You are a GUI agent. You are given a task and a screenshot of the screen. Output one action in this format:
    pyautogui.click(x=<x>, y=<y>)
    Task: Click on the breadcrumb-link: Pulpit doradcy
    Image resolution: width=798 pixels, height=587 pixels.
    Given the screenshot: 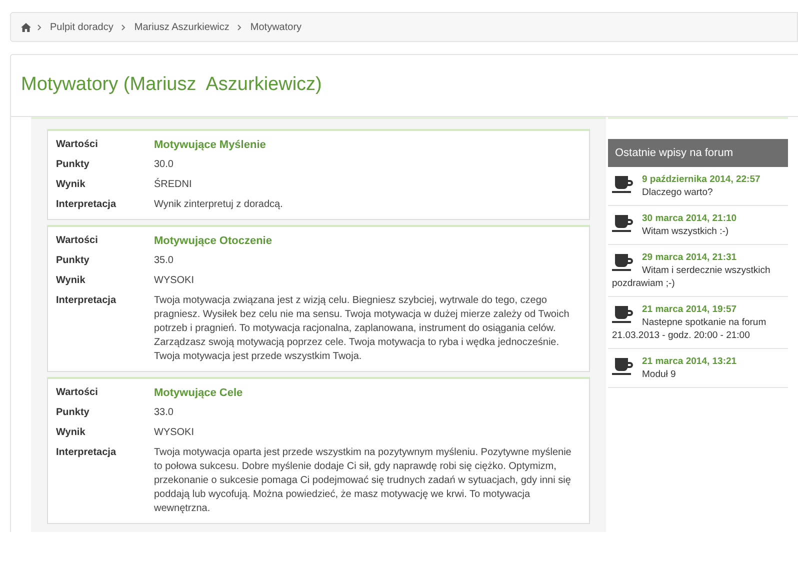 What is the action you would take?
    pyautogui.click(x=82, y=27)
    